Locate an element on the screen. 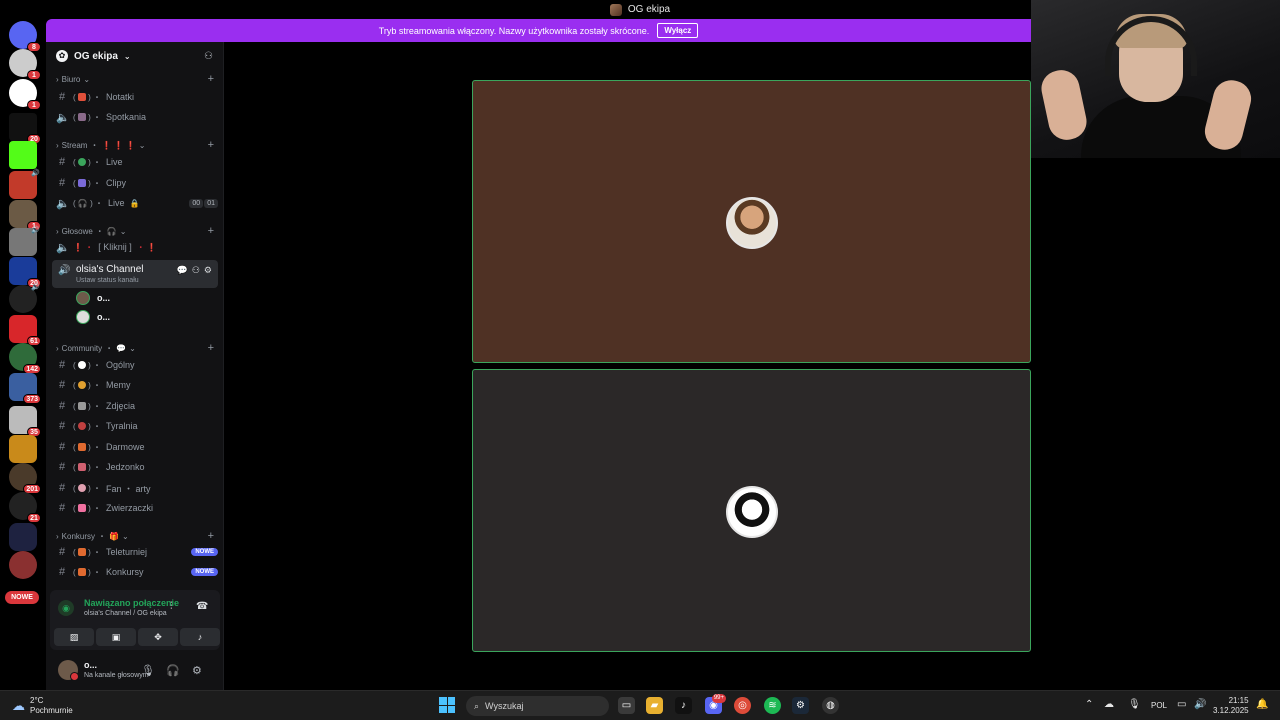  headphones-icon: 🎧 is located at coordinates (173, 670).